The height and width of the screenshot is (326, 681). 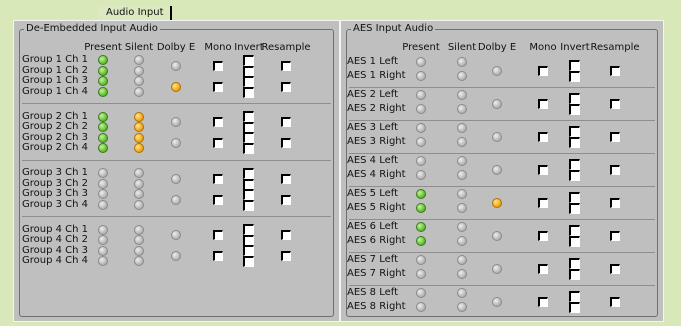 I want to click on group-1-label-4: Group 1 Ch 4, so click(x=55, y=91).